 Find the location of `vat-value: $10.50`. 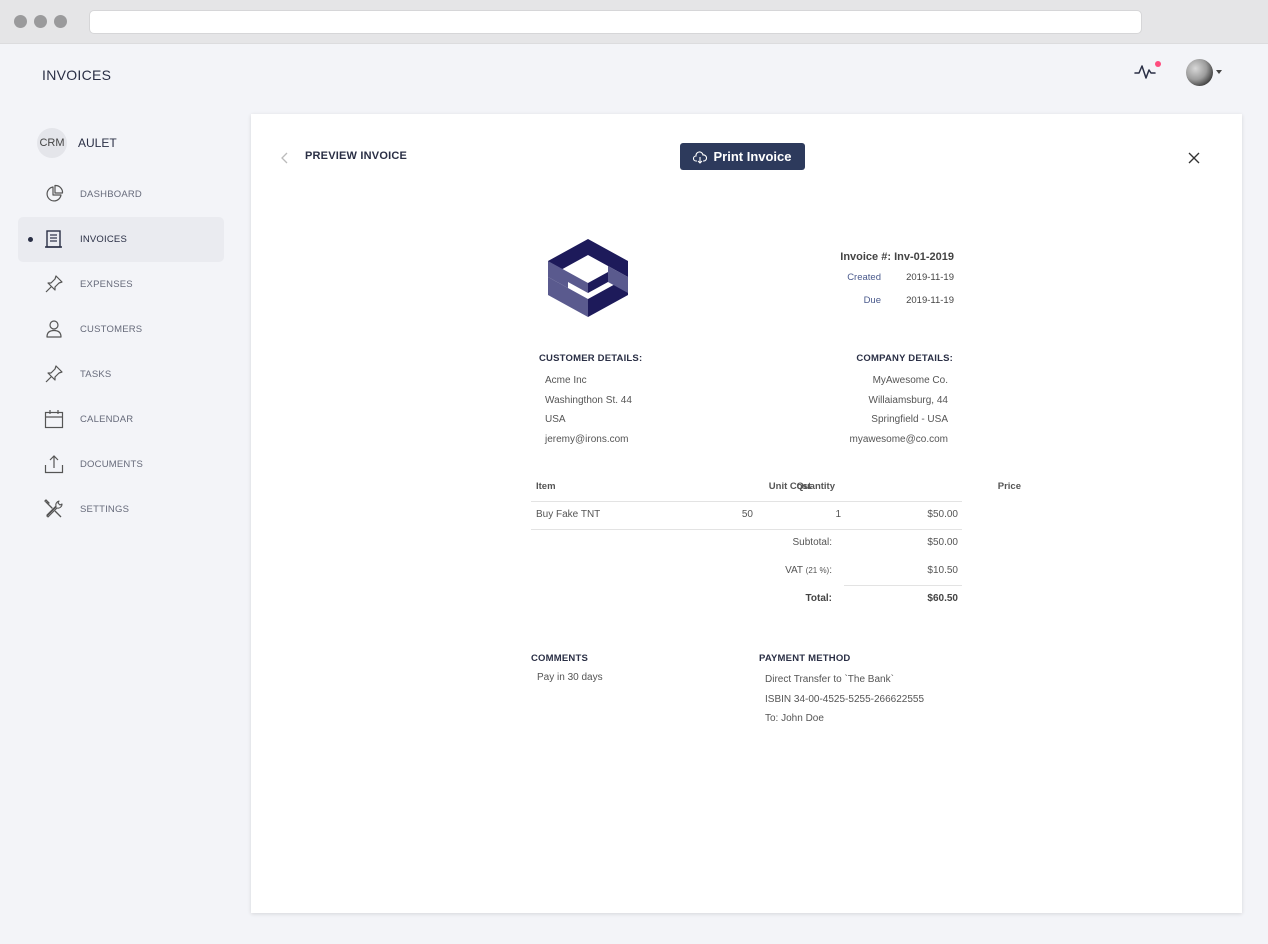

vat-value: $10.50 is located at coordinates (942, 570).